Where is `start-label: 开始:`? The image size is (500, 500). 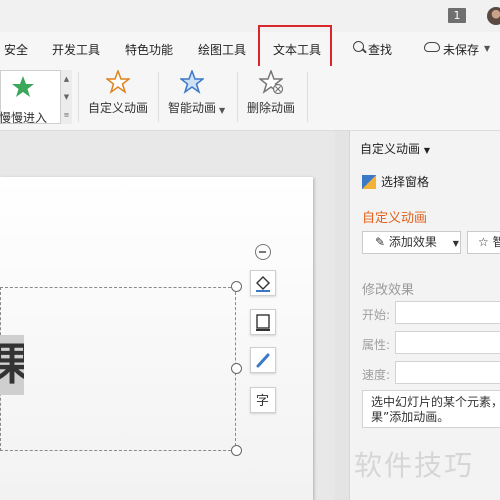 start-label: 开始: is located at coordinates (376, 315).